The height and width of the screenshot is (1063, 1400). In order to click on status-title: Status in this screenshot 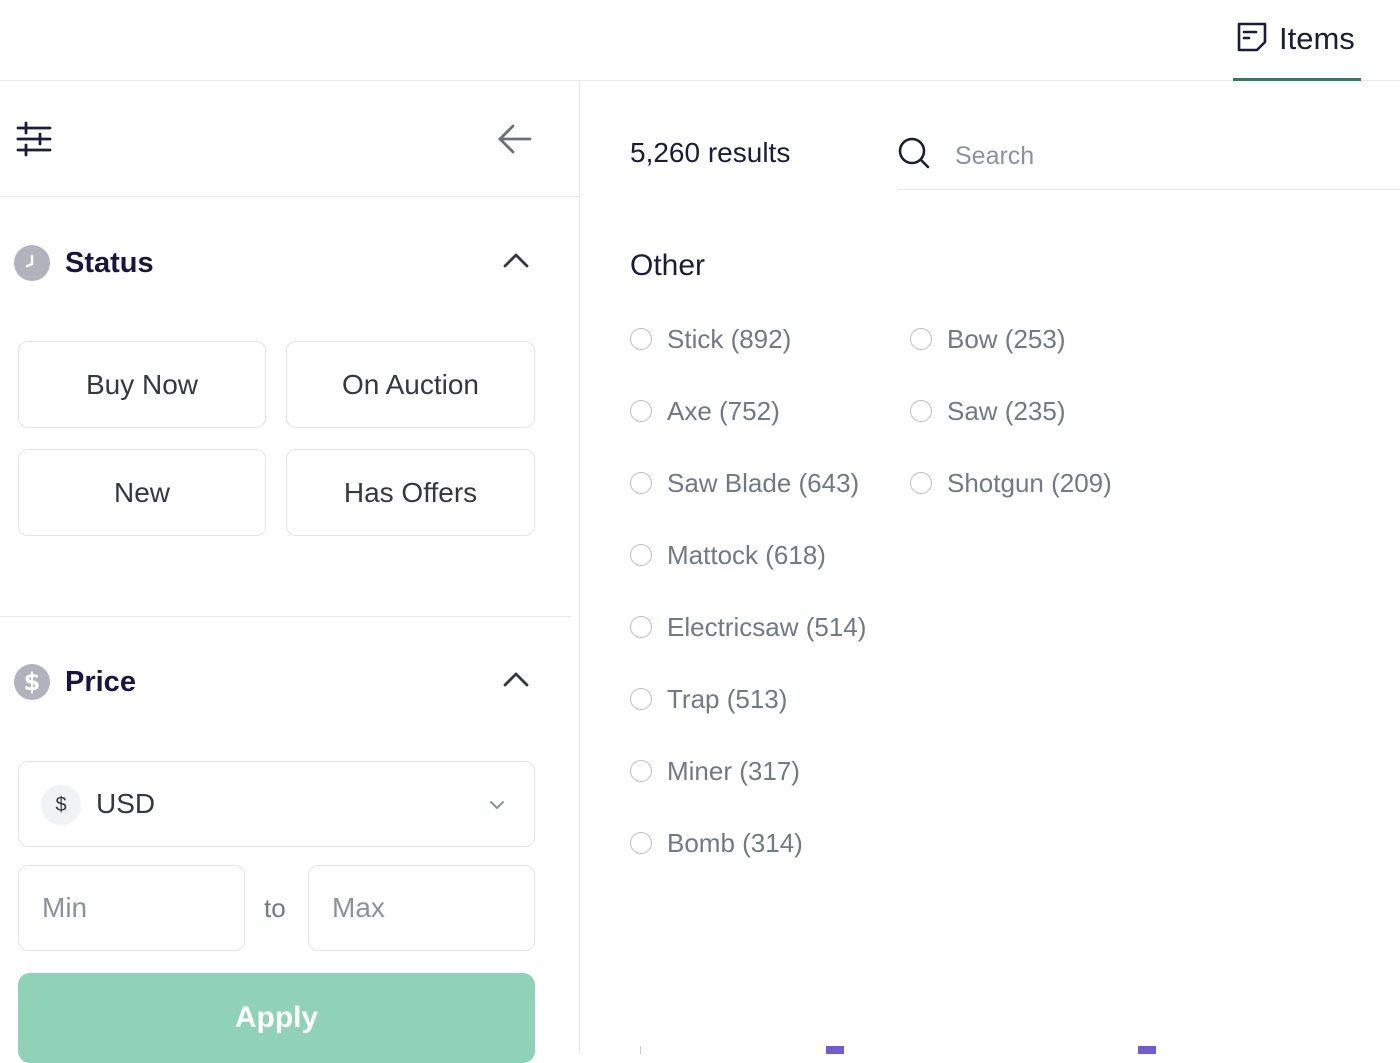, I will do `click(109, 262)`.